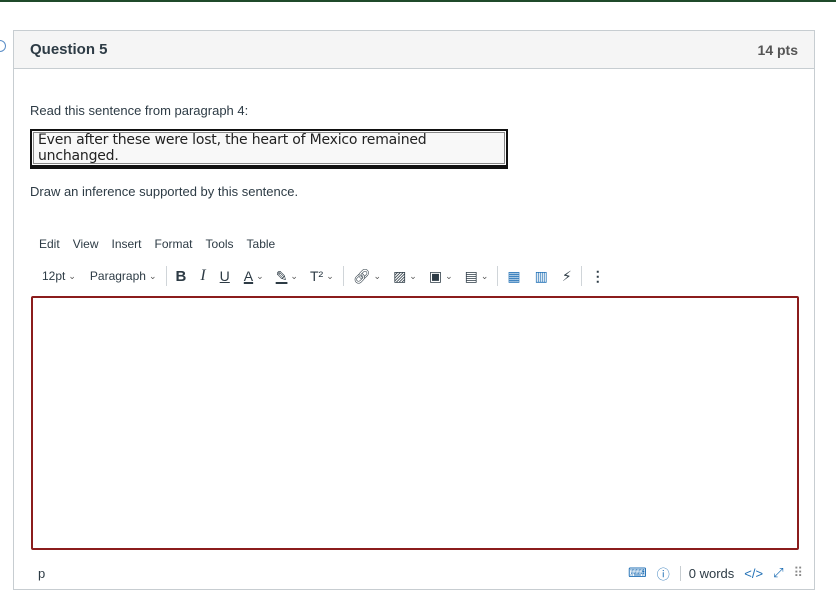 The width and height of the screenshot is (836, 590). What do you see at coordinates (471, 276) in the screenshot?
I see `document-icon: ▤` at bounding box center [471, 276].